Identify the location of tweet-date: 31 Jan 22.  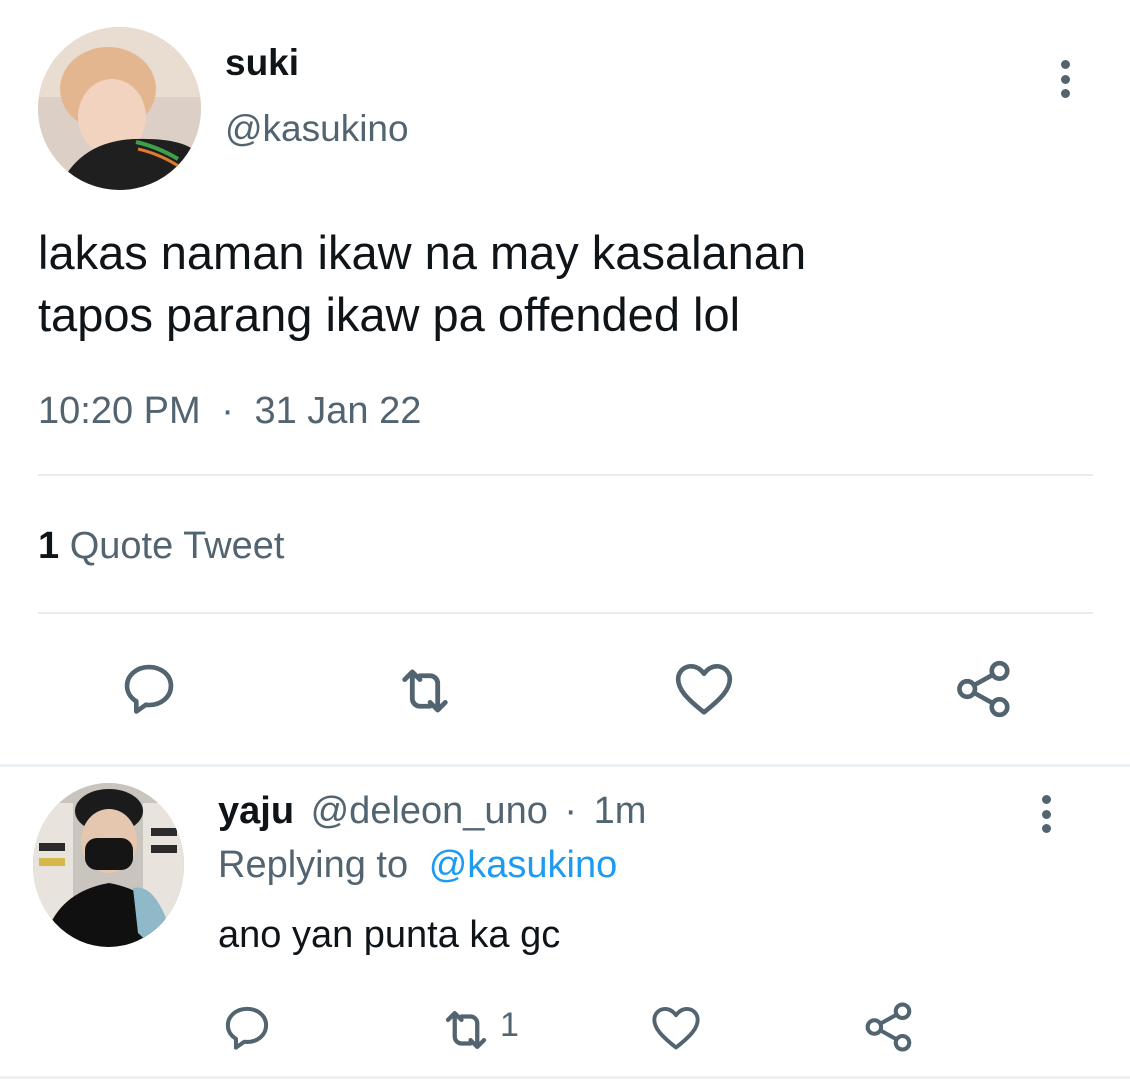
(338, 411).